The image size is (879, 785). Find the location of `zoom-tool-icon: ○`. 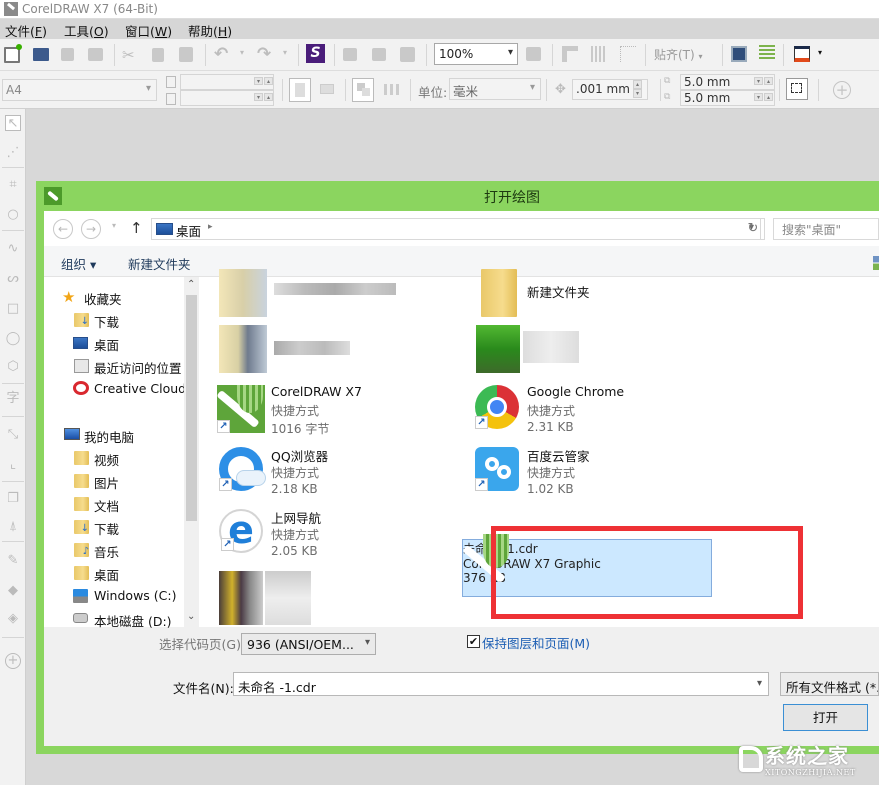

zoom-tool-icon: ○ is located at coordinates (13, 215).